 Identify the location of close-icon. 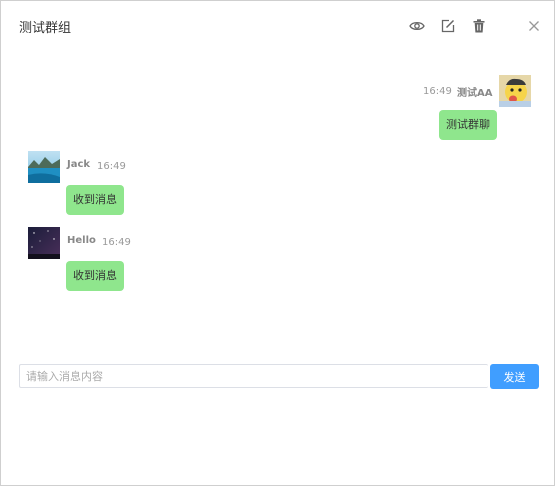
(534, 26).